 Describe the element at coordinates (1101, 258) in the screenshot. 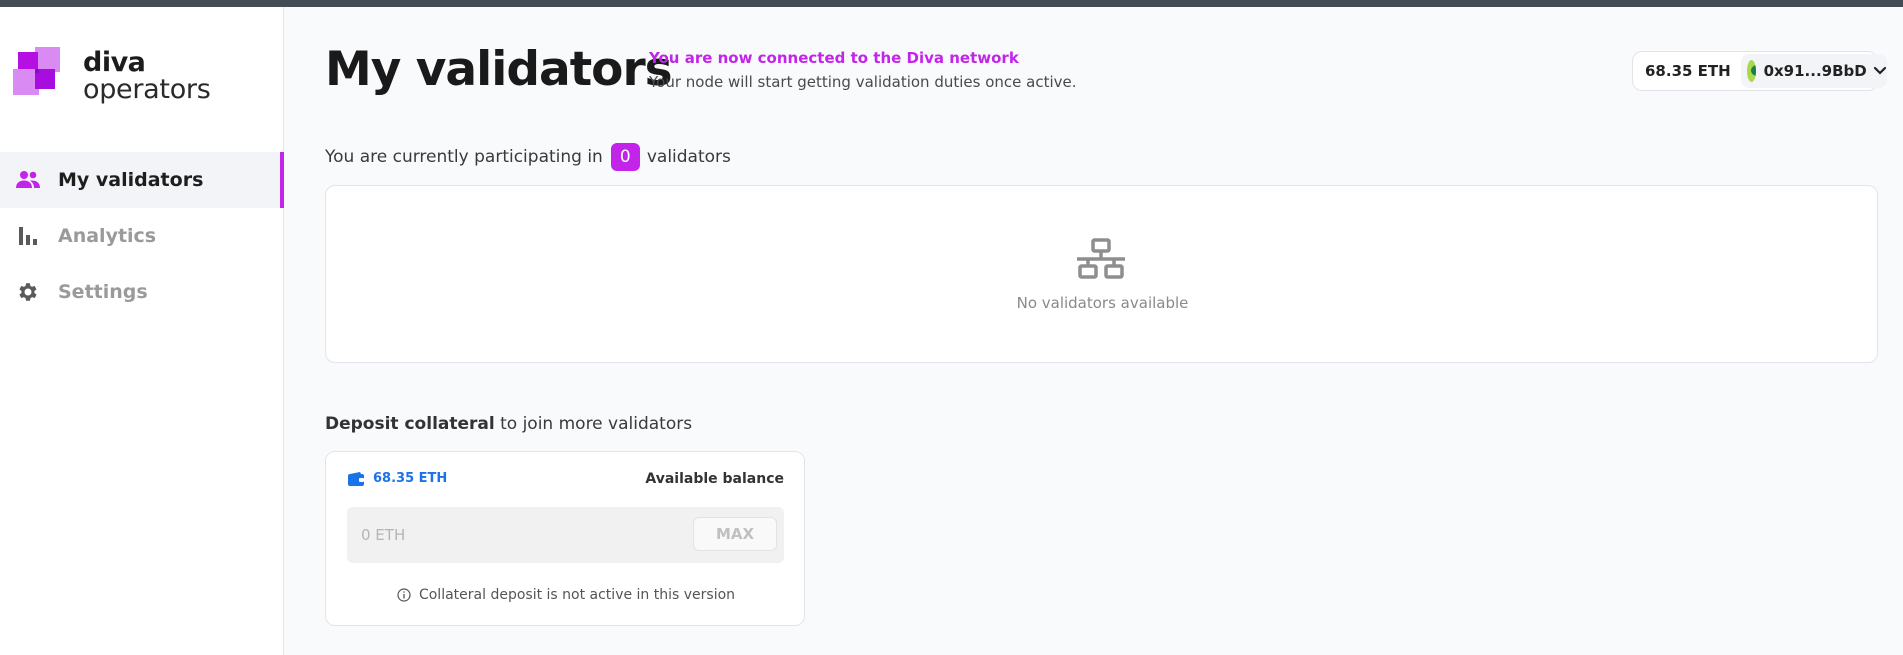

I see `network-icon` at that location.